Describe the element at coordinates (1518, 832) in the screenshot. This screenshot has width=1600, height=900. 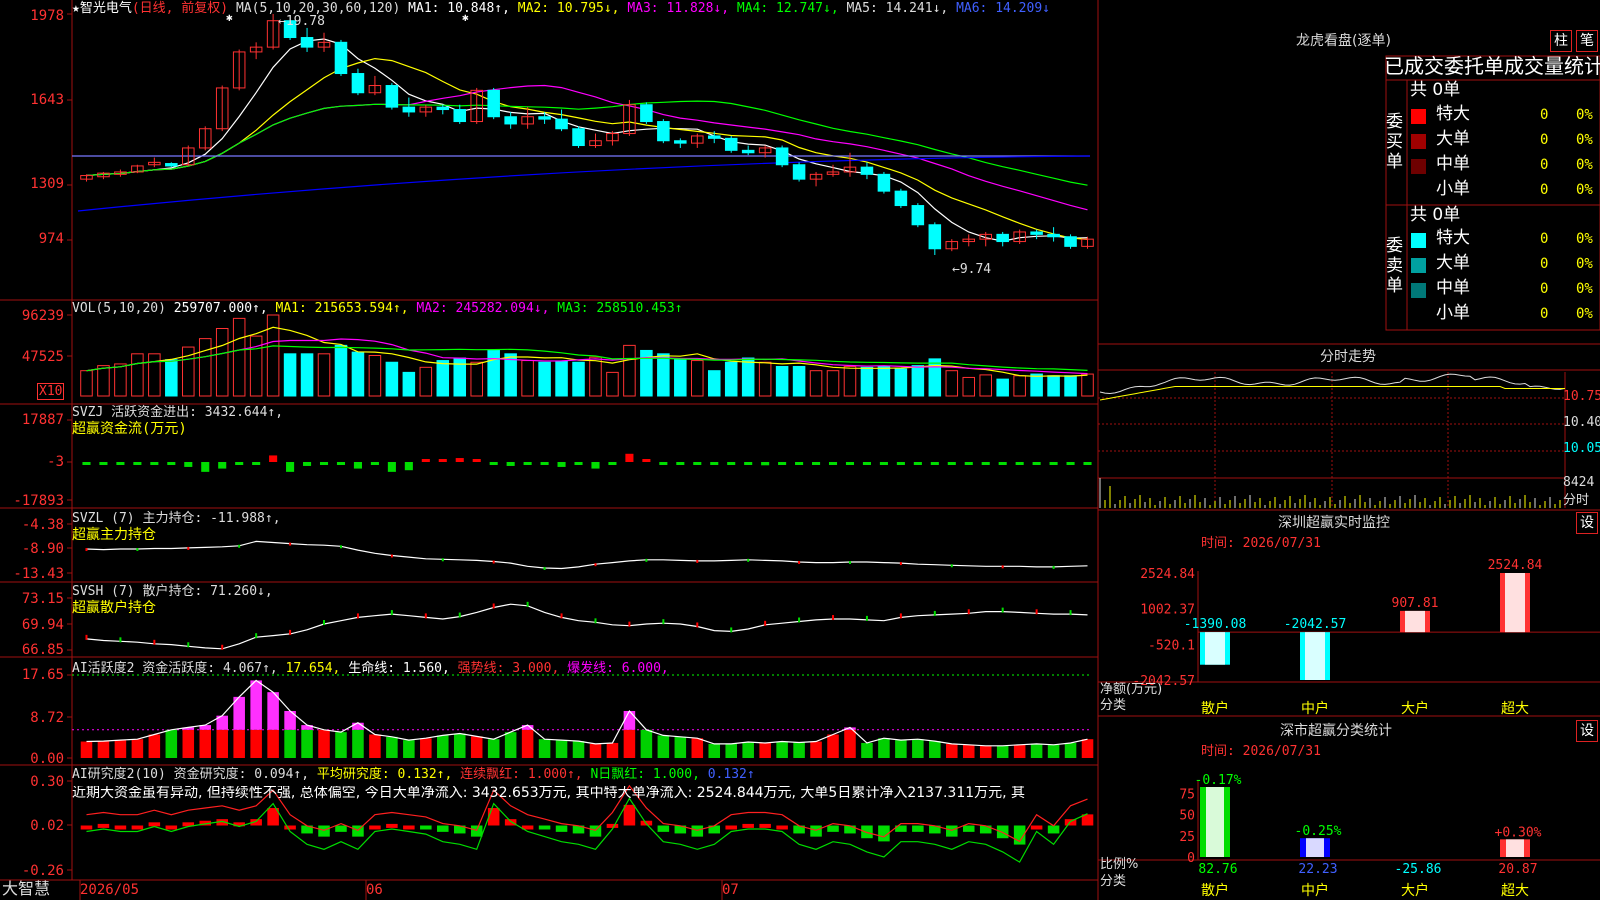
I see `ss-change-label: +0.30%` at that location.